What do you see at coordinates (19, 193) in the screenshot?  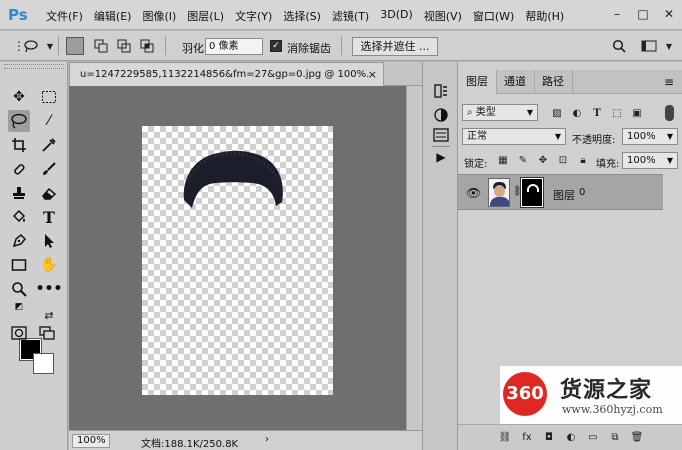 I see `clone-stamp-icon` at bounding box center [19, 193].